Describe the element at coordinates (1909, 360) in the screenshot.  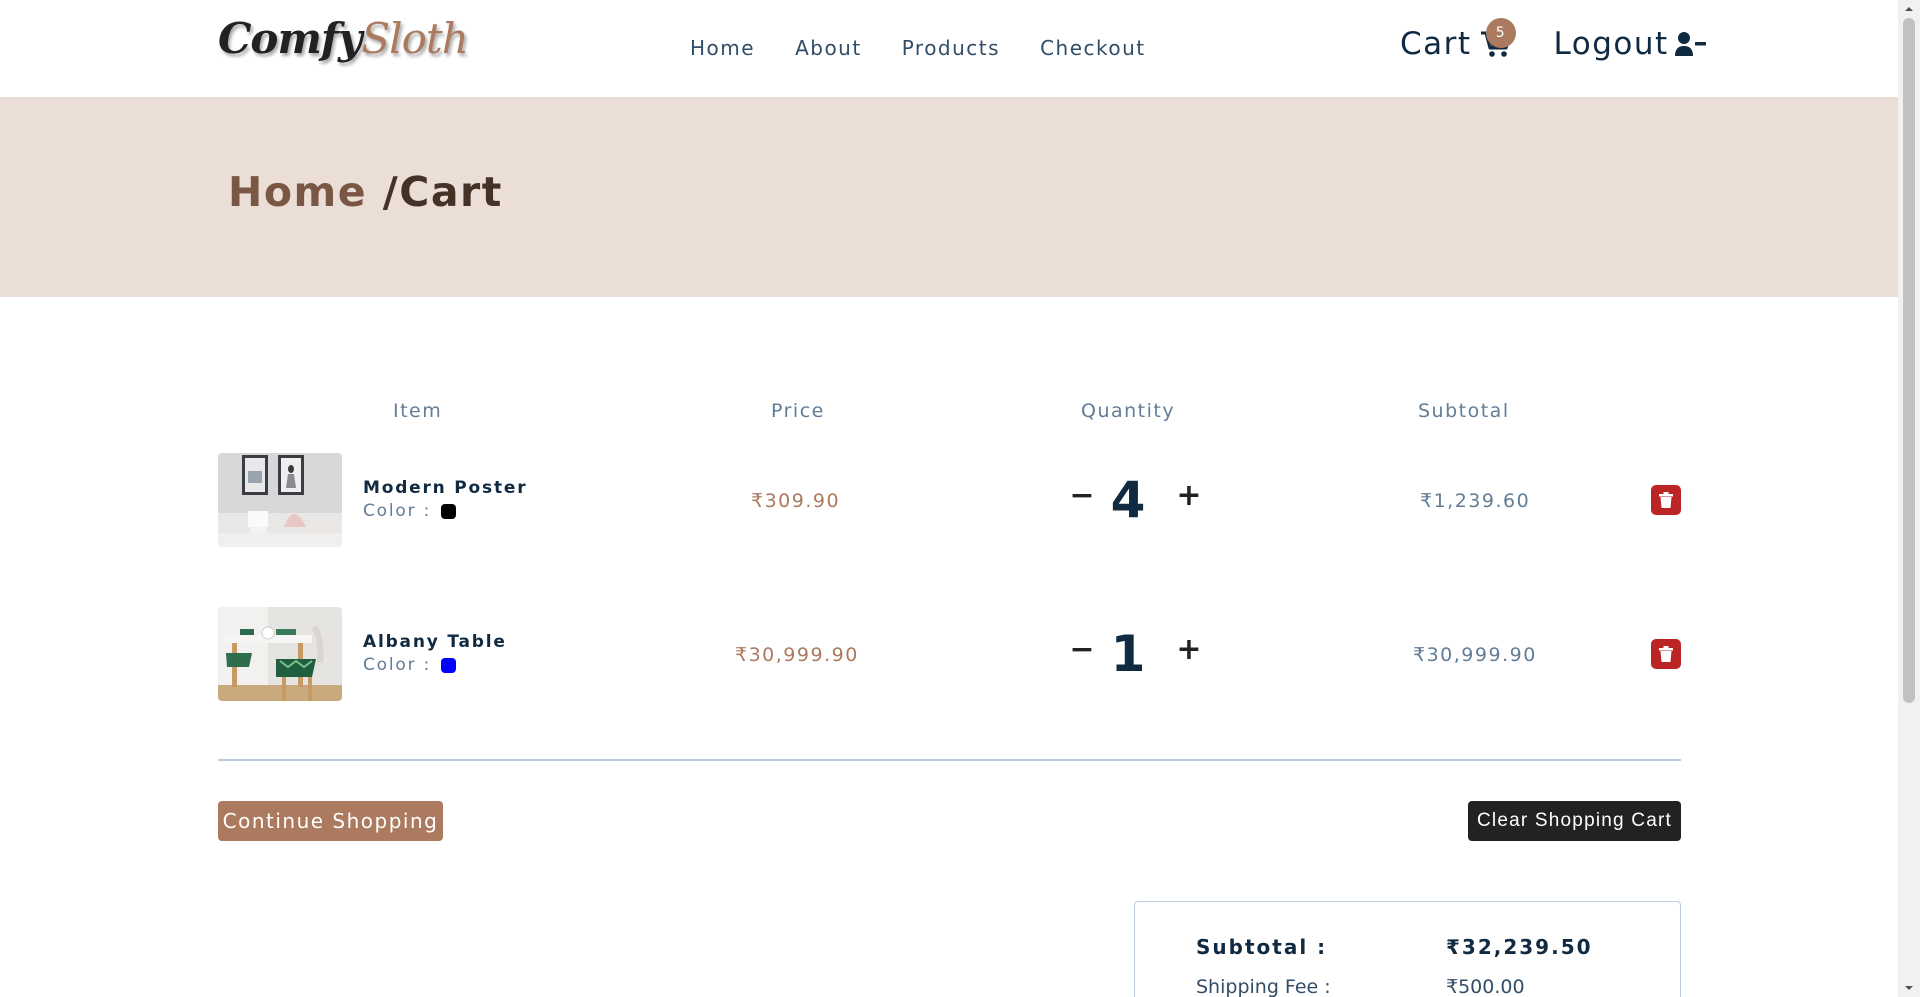
I see `scrollbar-thumb` at that location.